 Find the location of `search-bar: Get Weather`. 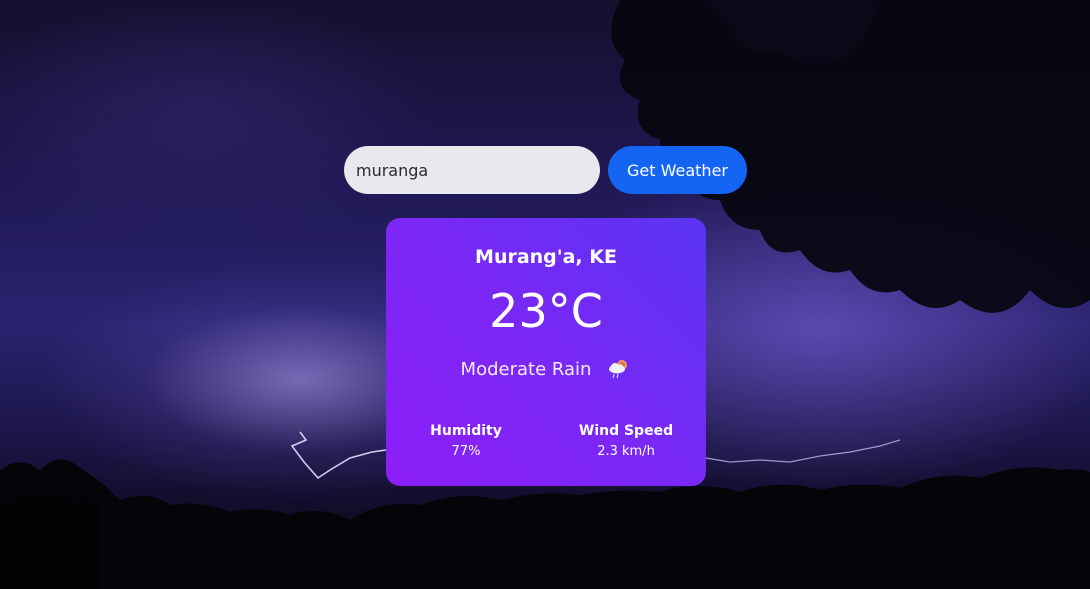

search-bar: Get Weather is located at coordinates (545, 170).